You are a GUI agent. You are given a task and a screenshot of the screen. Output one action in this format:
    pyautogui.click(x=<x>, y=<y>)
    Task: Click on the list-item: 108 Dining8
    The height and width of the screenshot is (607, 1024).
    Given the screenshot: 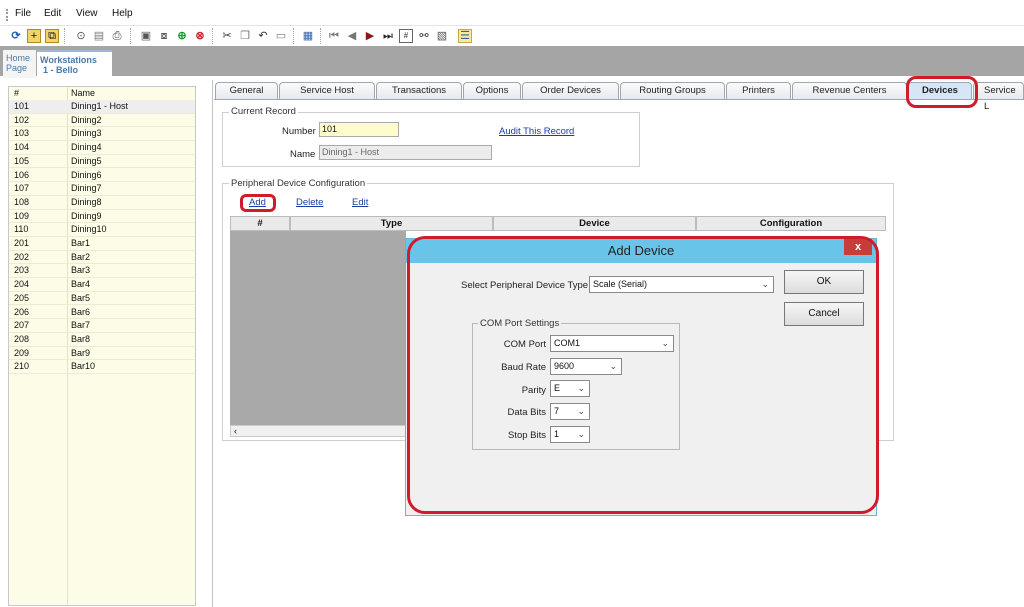 What is the action you would take?
    pyautogui.click(x=102, y=203)
    